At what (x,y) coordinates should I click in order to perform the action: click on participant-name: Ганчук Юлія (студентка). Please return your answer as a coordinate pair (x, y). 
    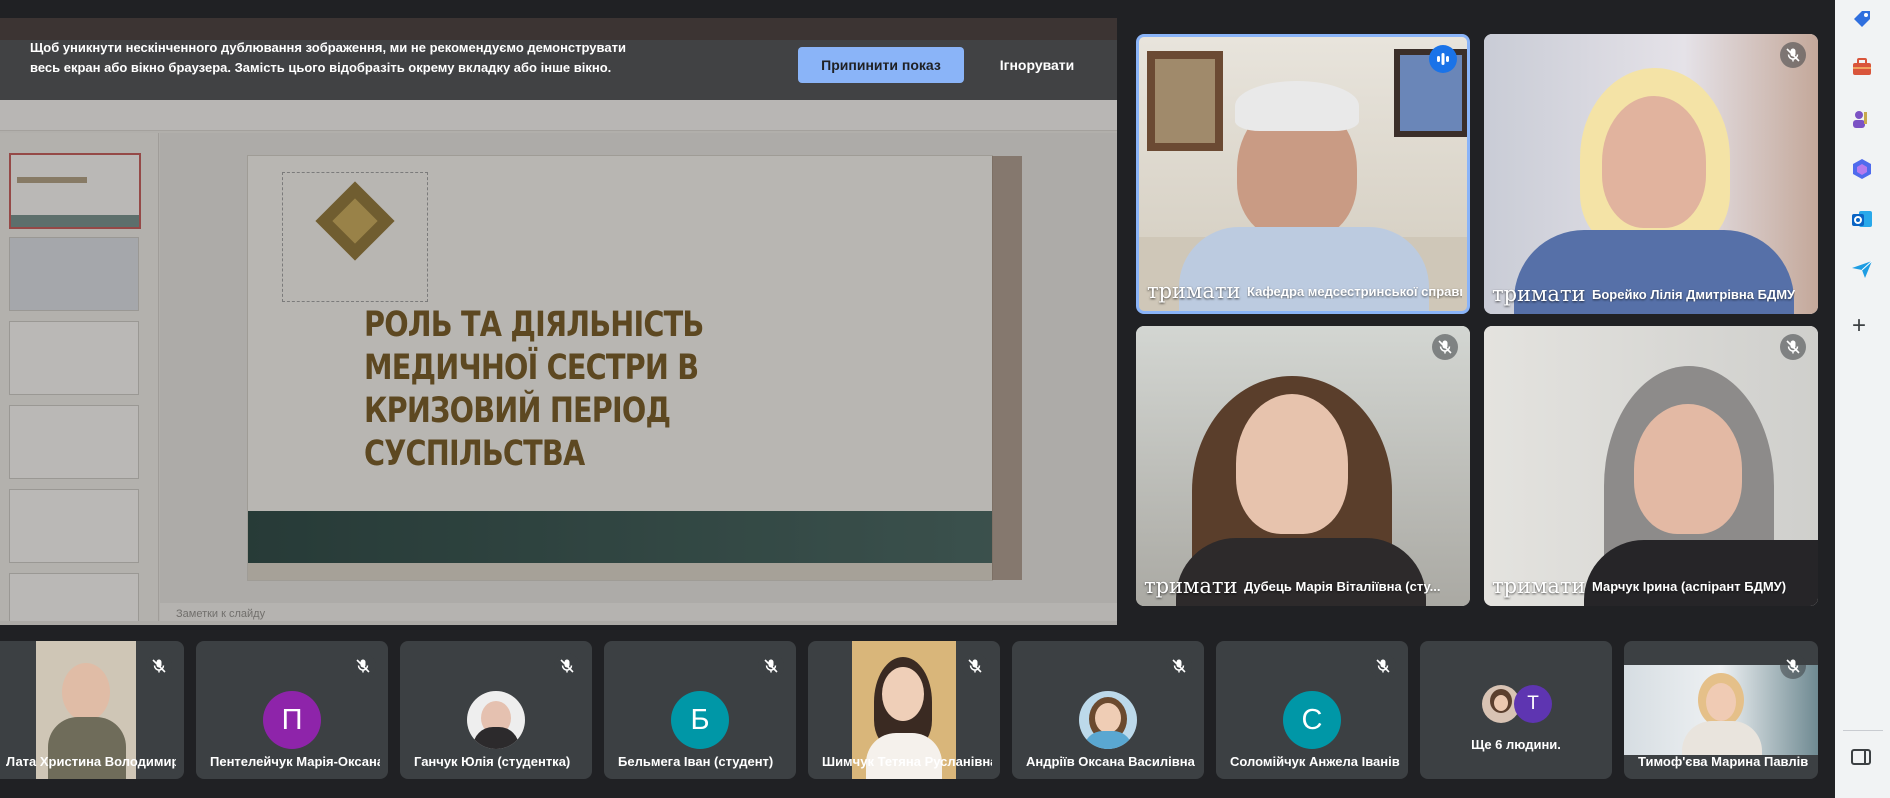
    Looking at the image, I should click on (492, 761).